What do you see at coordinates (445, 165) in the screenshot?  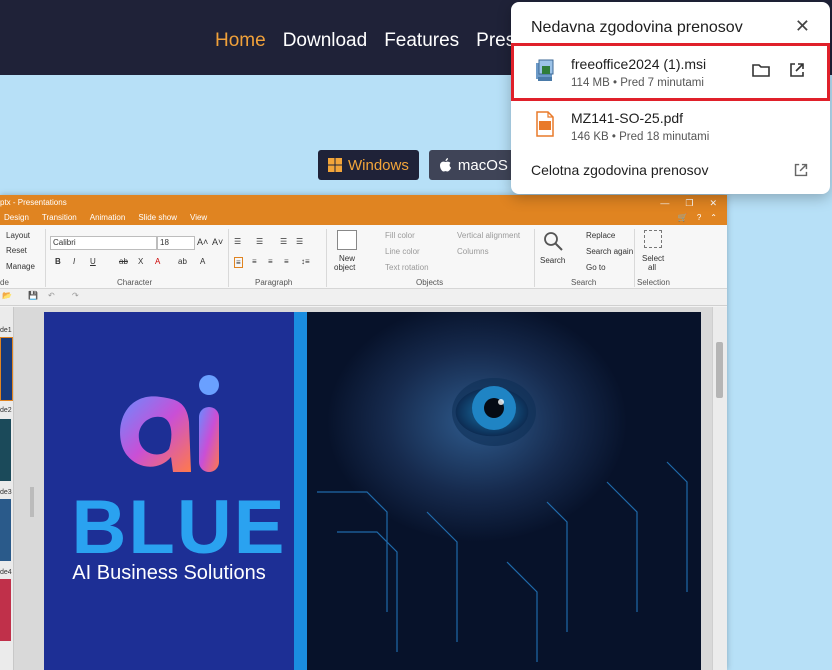 I see `apple-icon` at bounding box center [445, 165].